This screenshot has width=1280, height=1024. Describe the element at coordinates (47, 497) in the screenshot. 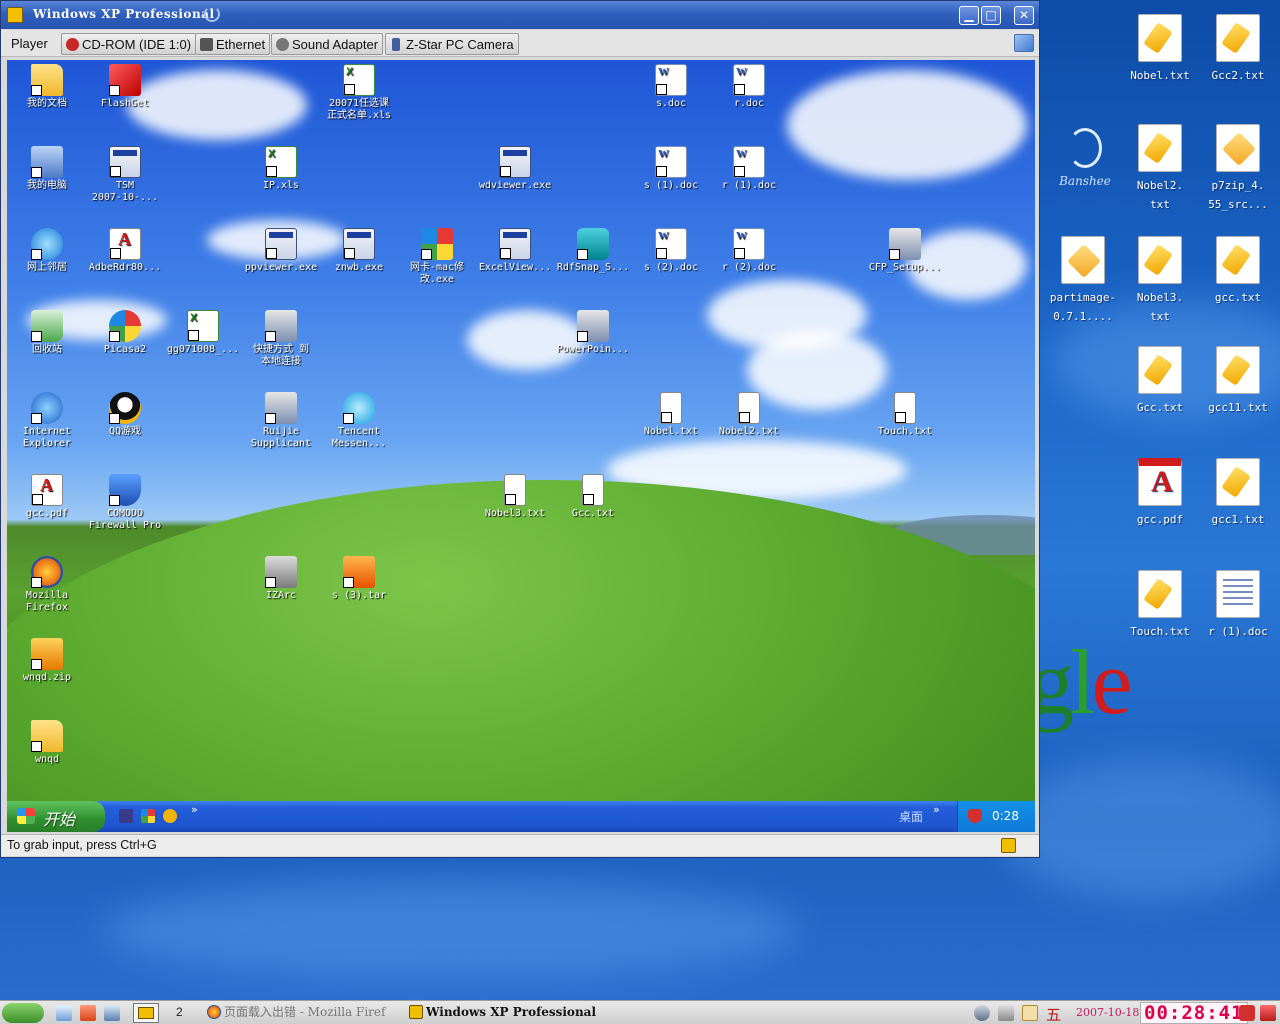

I see `guest-desktop-icon: gcc.pdf` at that location.